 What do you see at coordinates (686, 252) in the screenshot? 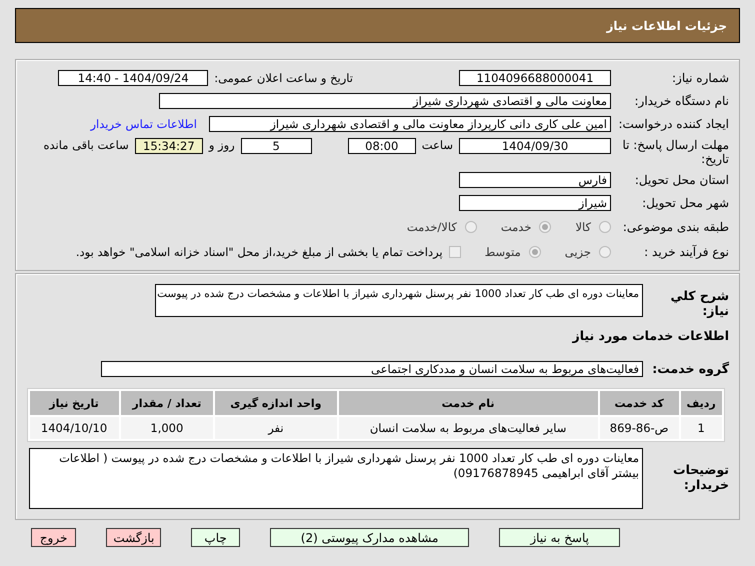
I see `field-label: نوع فرآیند خرید :` at bounding box center [686, 252].